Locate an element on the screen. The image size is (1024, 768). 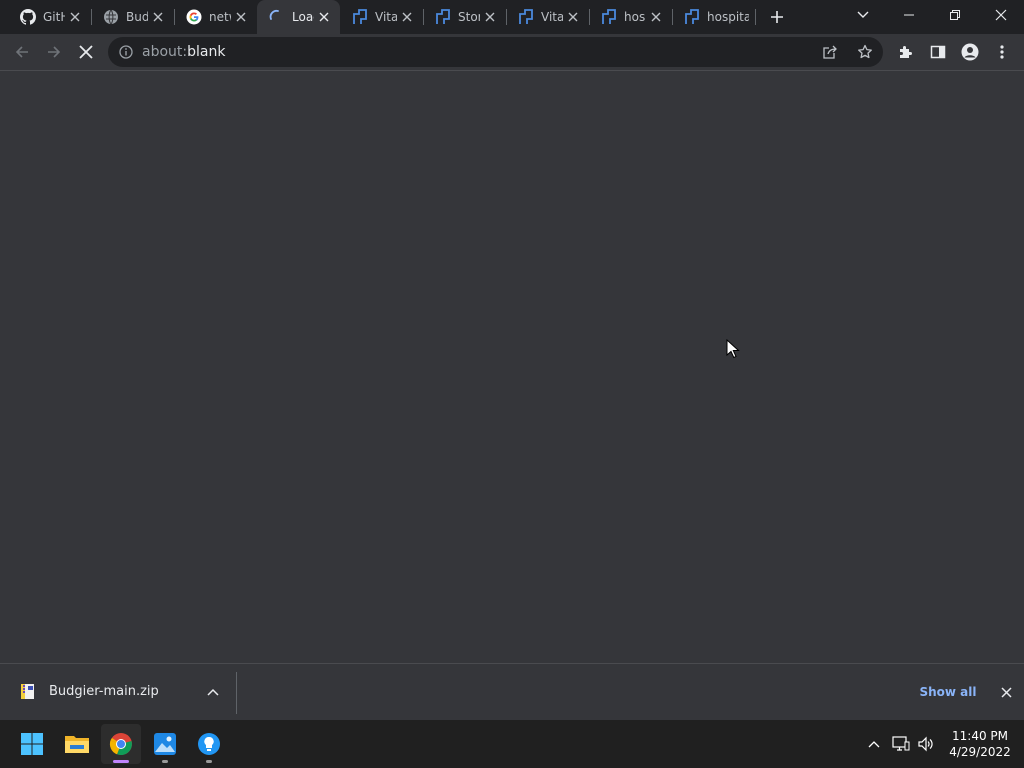
url-host: blank is located at coordinates (206, 52).